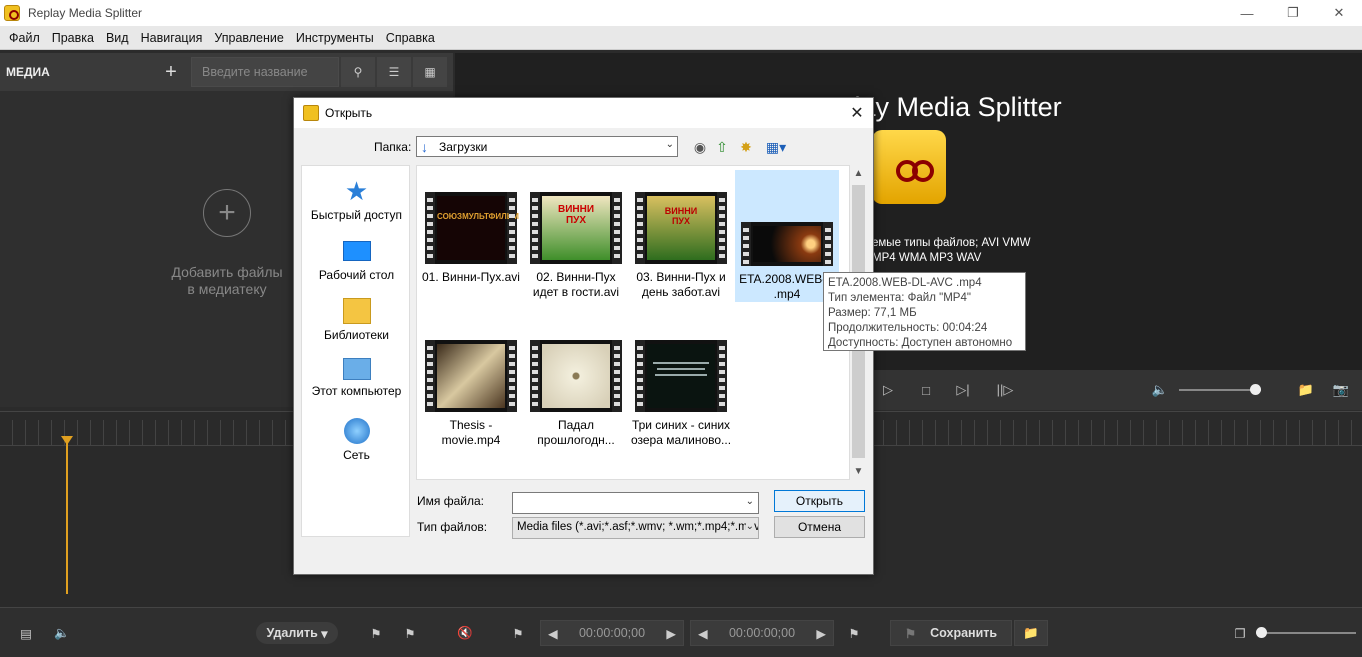 The image size is (1362, 657). Describe the element at coordinates (746, 147) in the screenshot. I see `new-folder-icon: ✸` at that location.